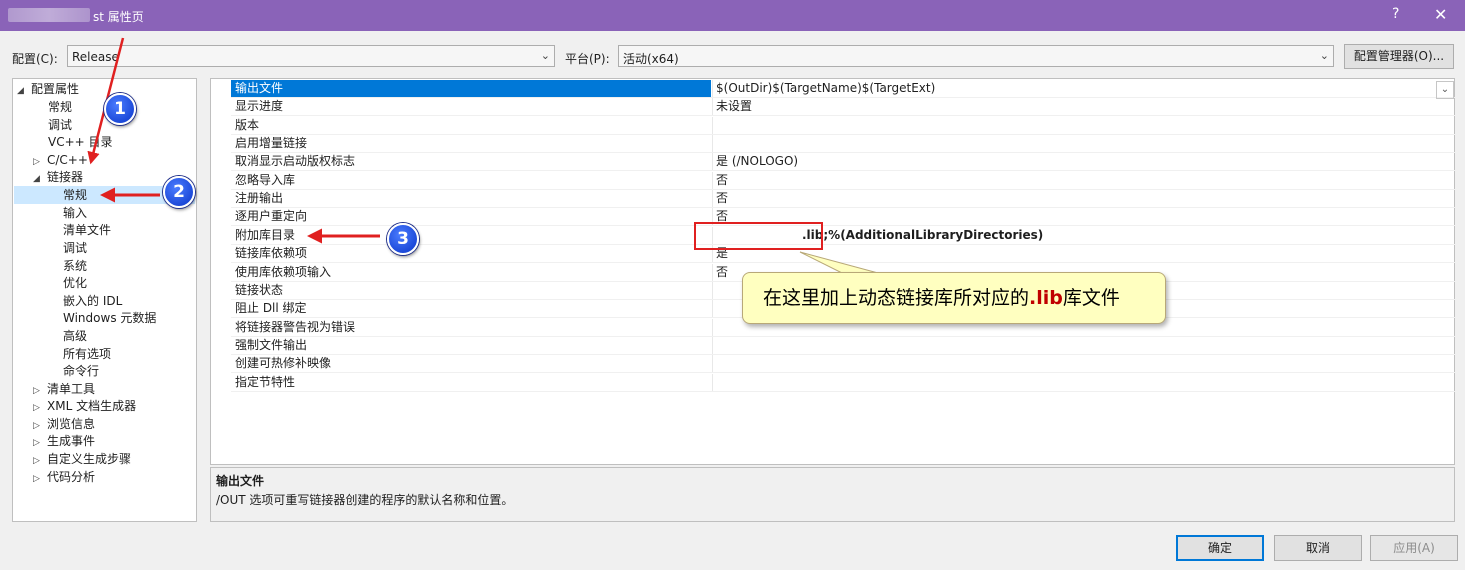  Describe the element at coordinates (923, 235) in the screenshot. I see `library-directories-value: .lib;%(AdditionalLibraryDirectories)` at that location.